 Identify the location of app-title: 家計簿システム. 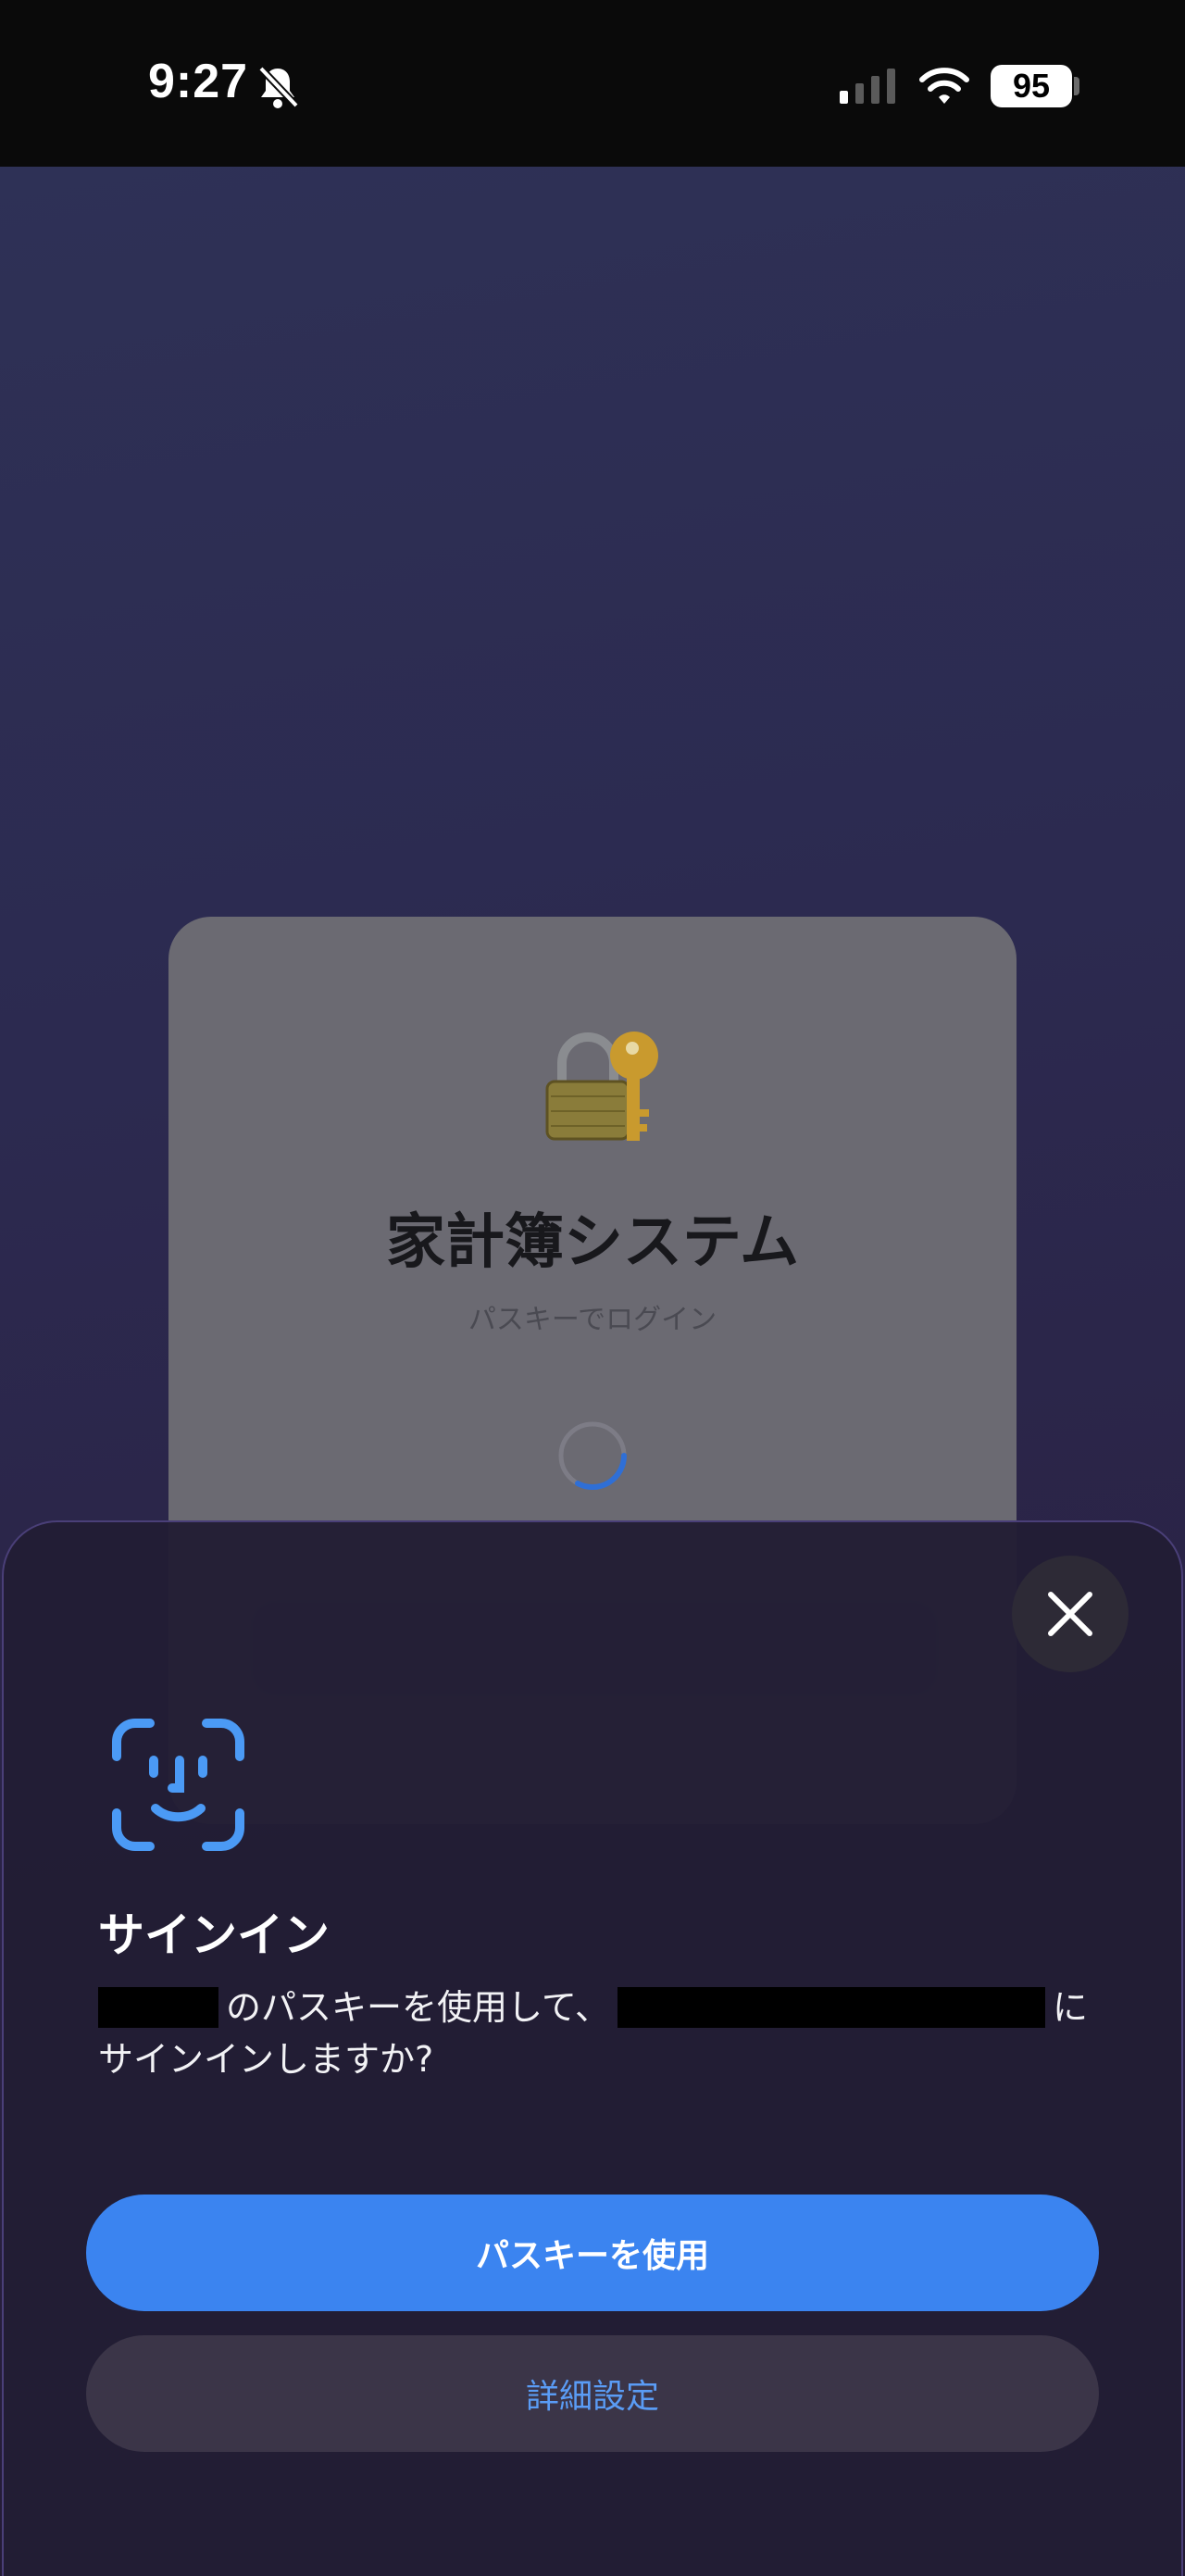
(592, 1242).